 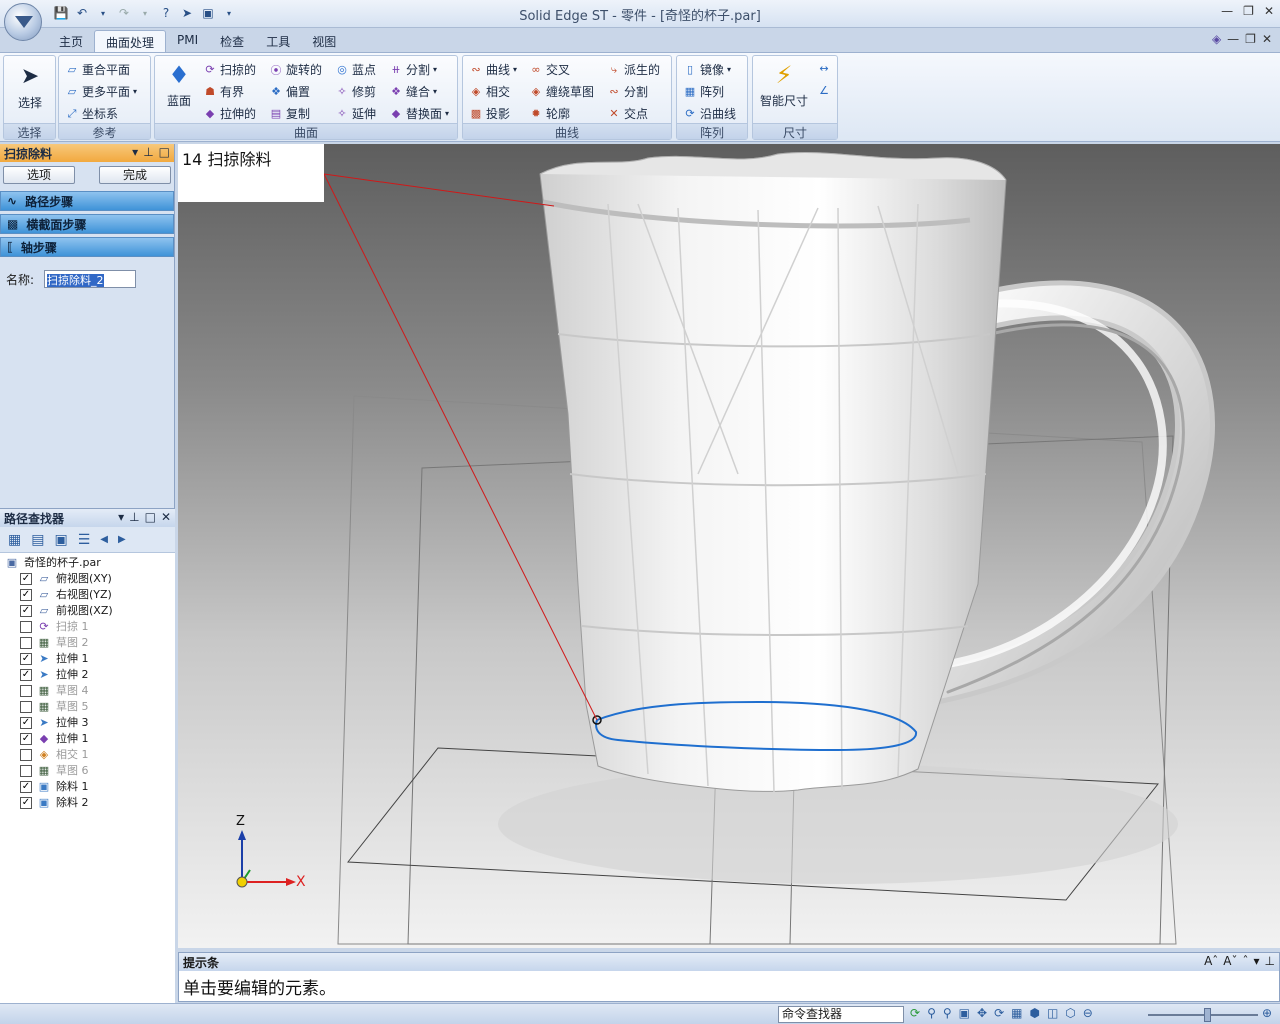 What do you see at coordinates (14, 540) in the screenshot?
I see `feature-tree-icon: ▦` at bounding box center [14, 540].